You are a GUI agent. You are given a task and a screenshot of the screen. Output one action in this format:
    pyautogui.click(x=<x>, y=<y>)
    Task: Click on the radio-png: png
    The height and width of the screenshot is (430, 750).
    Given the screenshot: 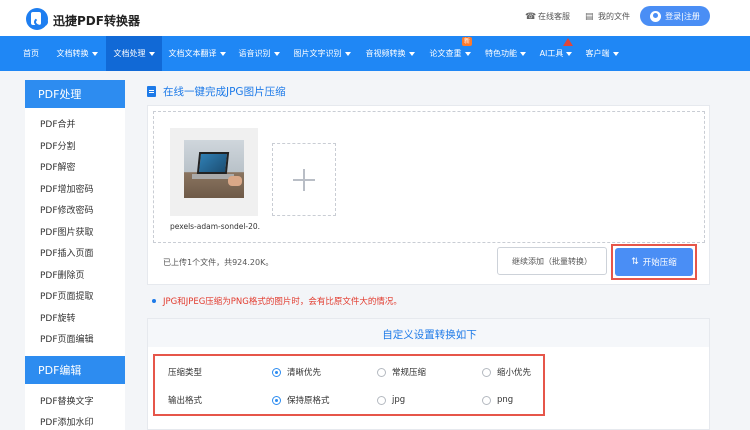 What is the action you would take?
    pyautogui.click(x=497, y=400)
    